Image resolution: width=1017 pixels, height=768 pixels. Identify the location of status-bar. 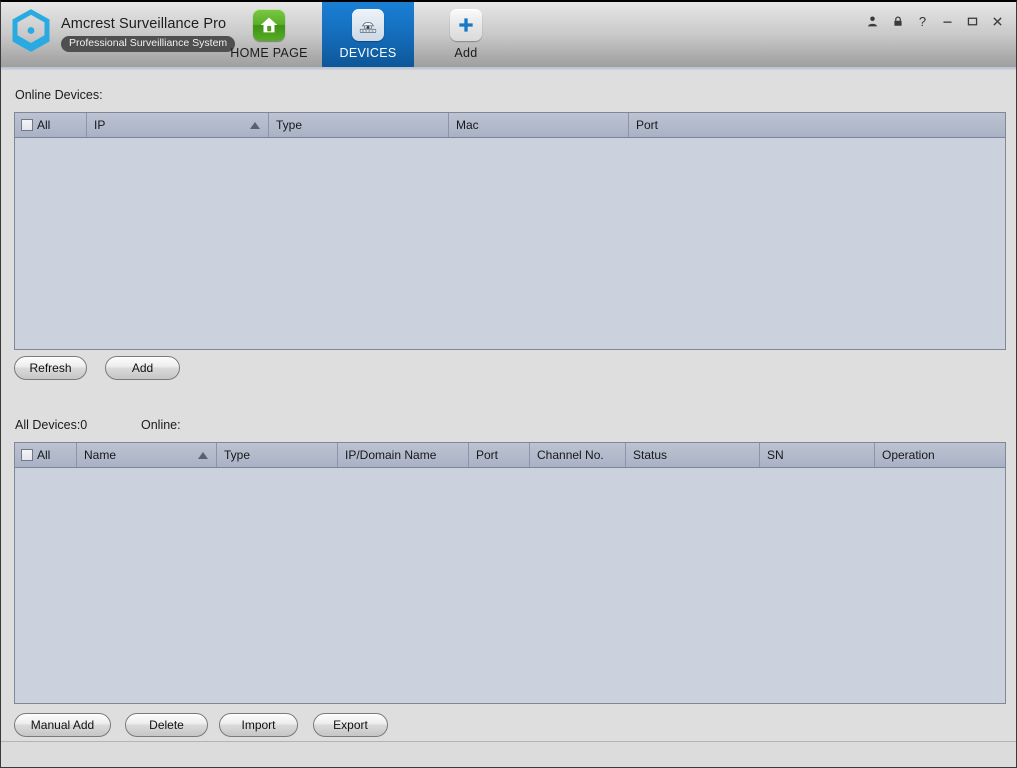
(508, 754).